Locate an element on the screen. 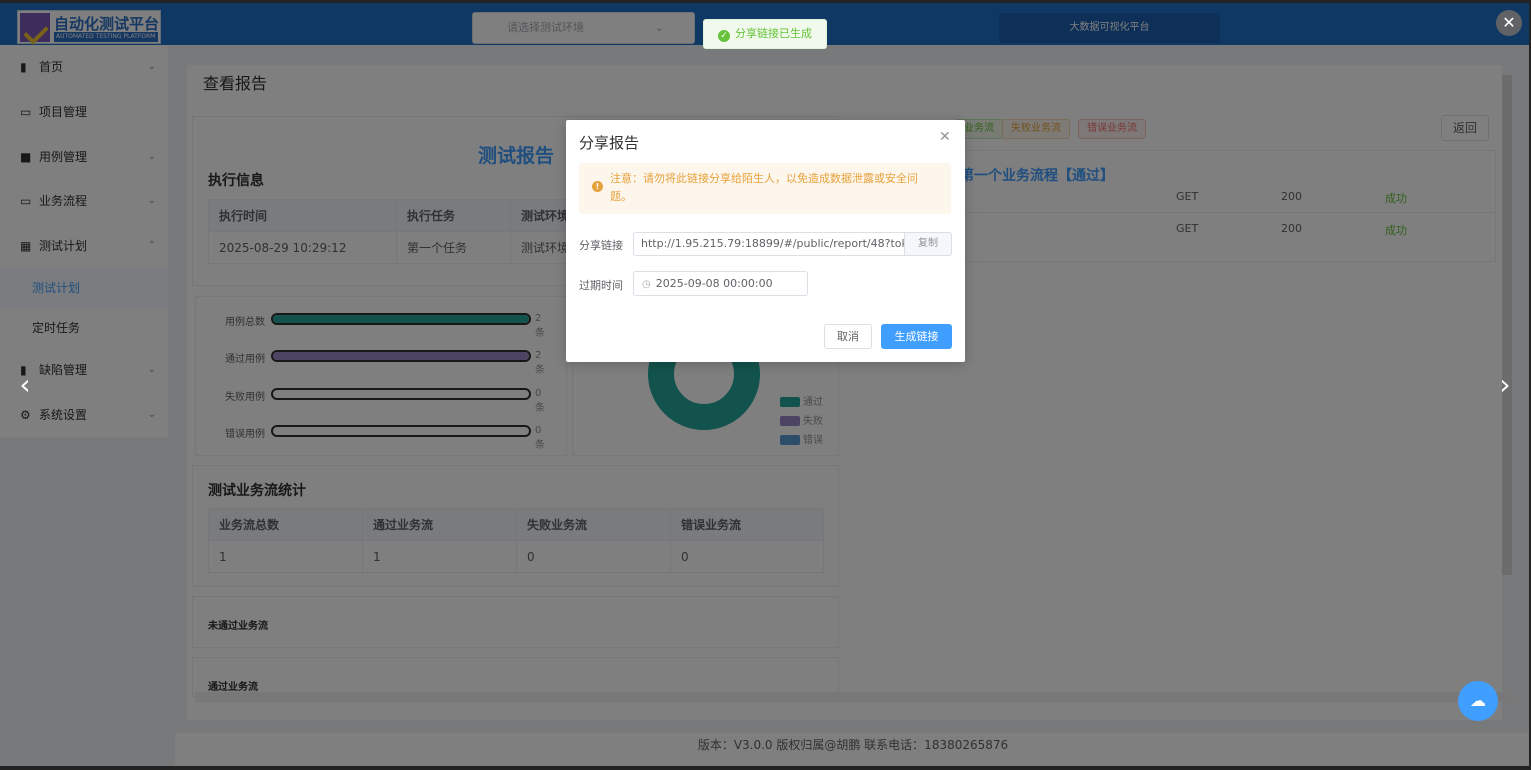  warning-alert: ! 注意：请勿将此链接分享给陌生人，以免造成数据泄露或安全问题。 is located at coordinates (765, 188).